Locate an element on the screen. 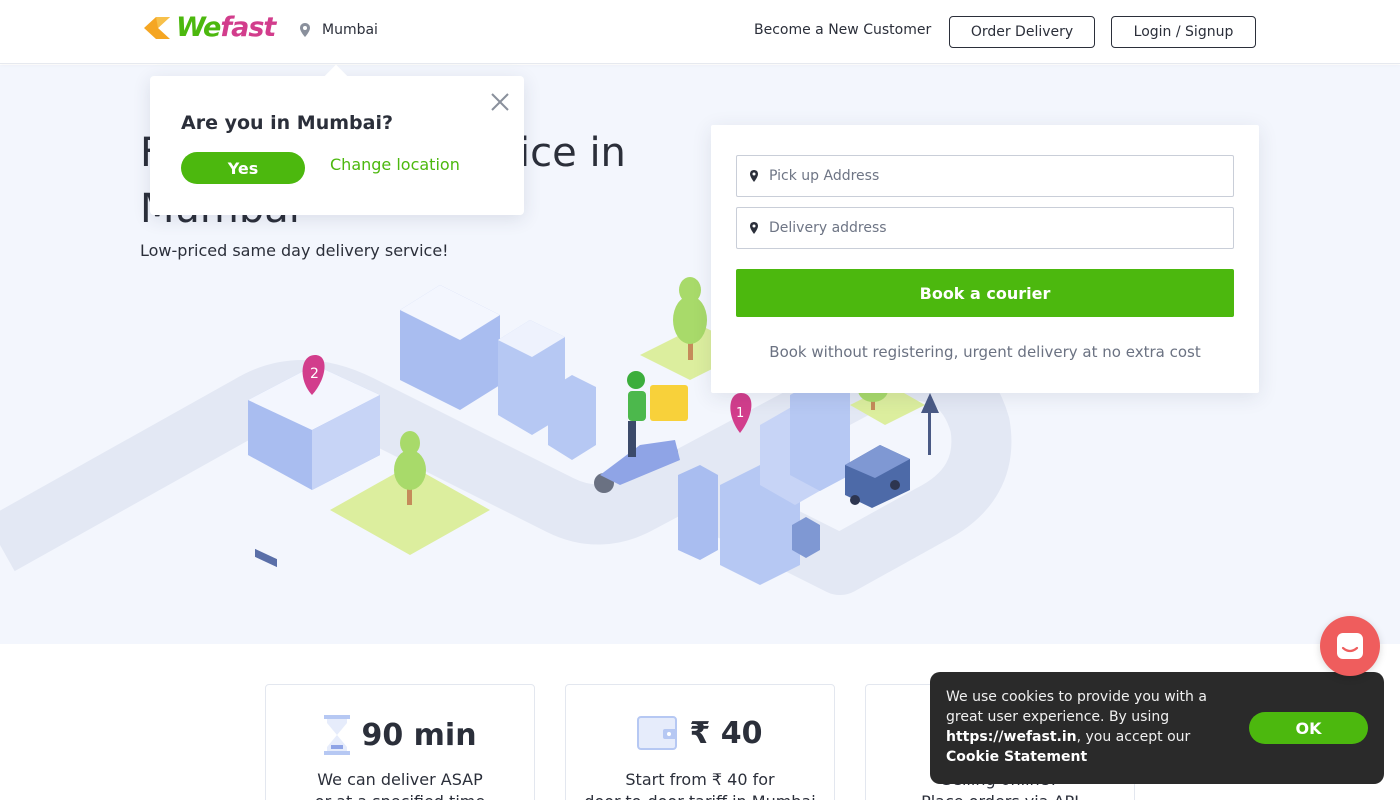 This screenshot has height=800, width=1400. chat-icon is located at coordinates (1350, 646).